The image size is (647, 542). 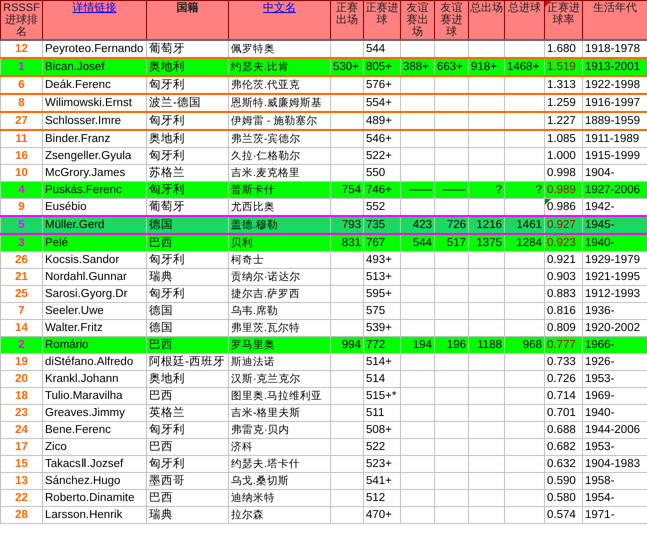 What do you see at coordinates (563, 515) in the screenshot?
I see `table-cell: 0.574` at bounding box center [563, 515].